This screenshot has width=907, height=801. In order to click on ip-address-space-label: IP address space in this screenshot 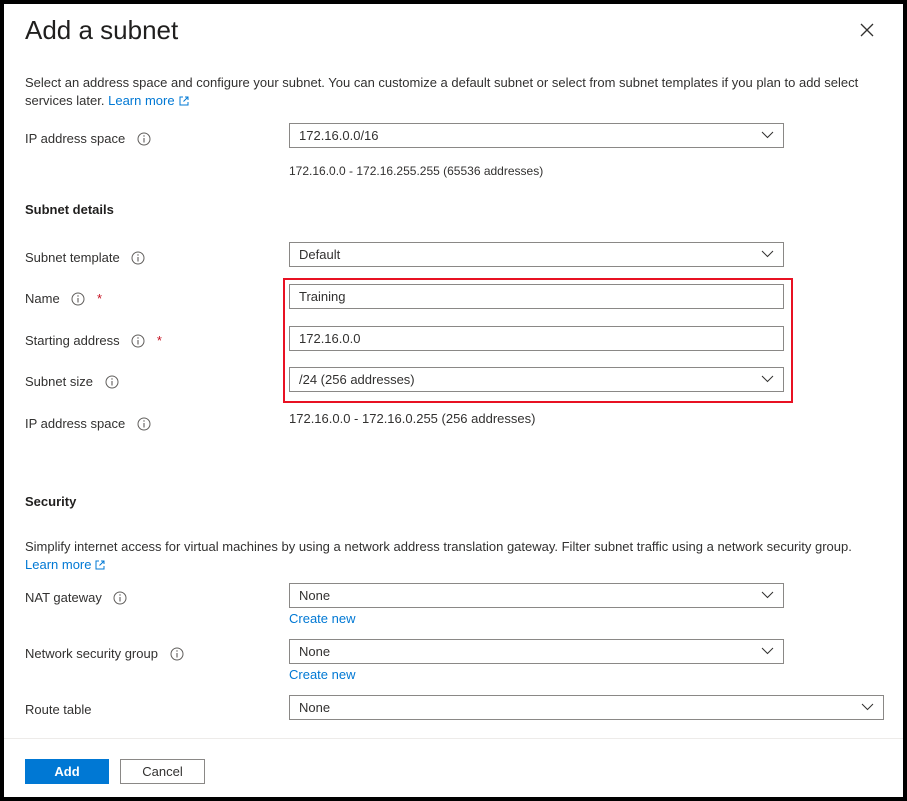, I will do `click(88, 138)`.